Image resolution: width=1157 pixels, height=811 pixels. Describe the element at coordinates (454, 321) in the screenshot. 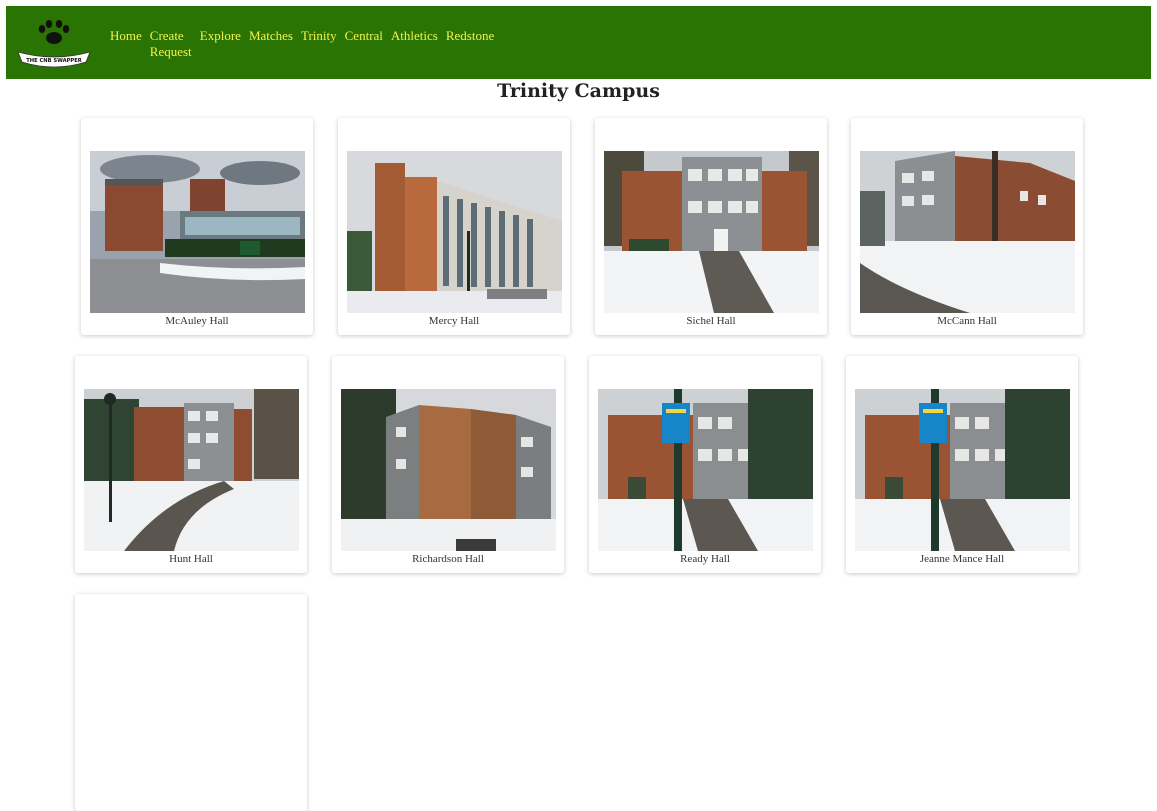

I see `hall-name: Mercy Hall` at that location.